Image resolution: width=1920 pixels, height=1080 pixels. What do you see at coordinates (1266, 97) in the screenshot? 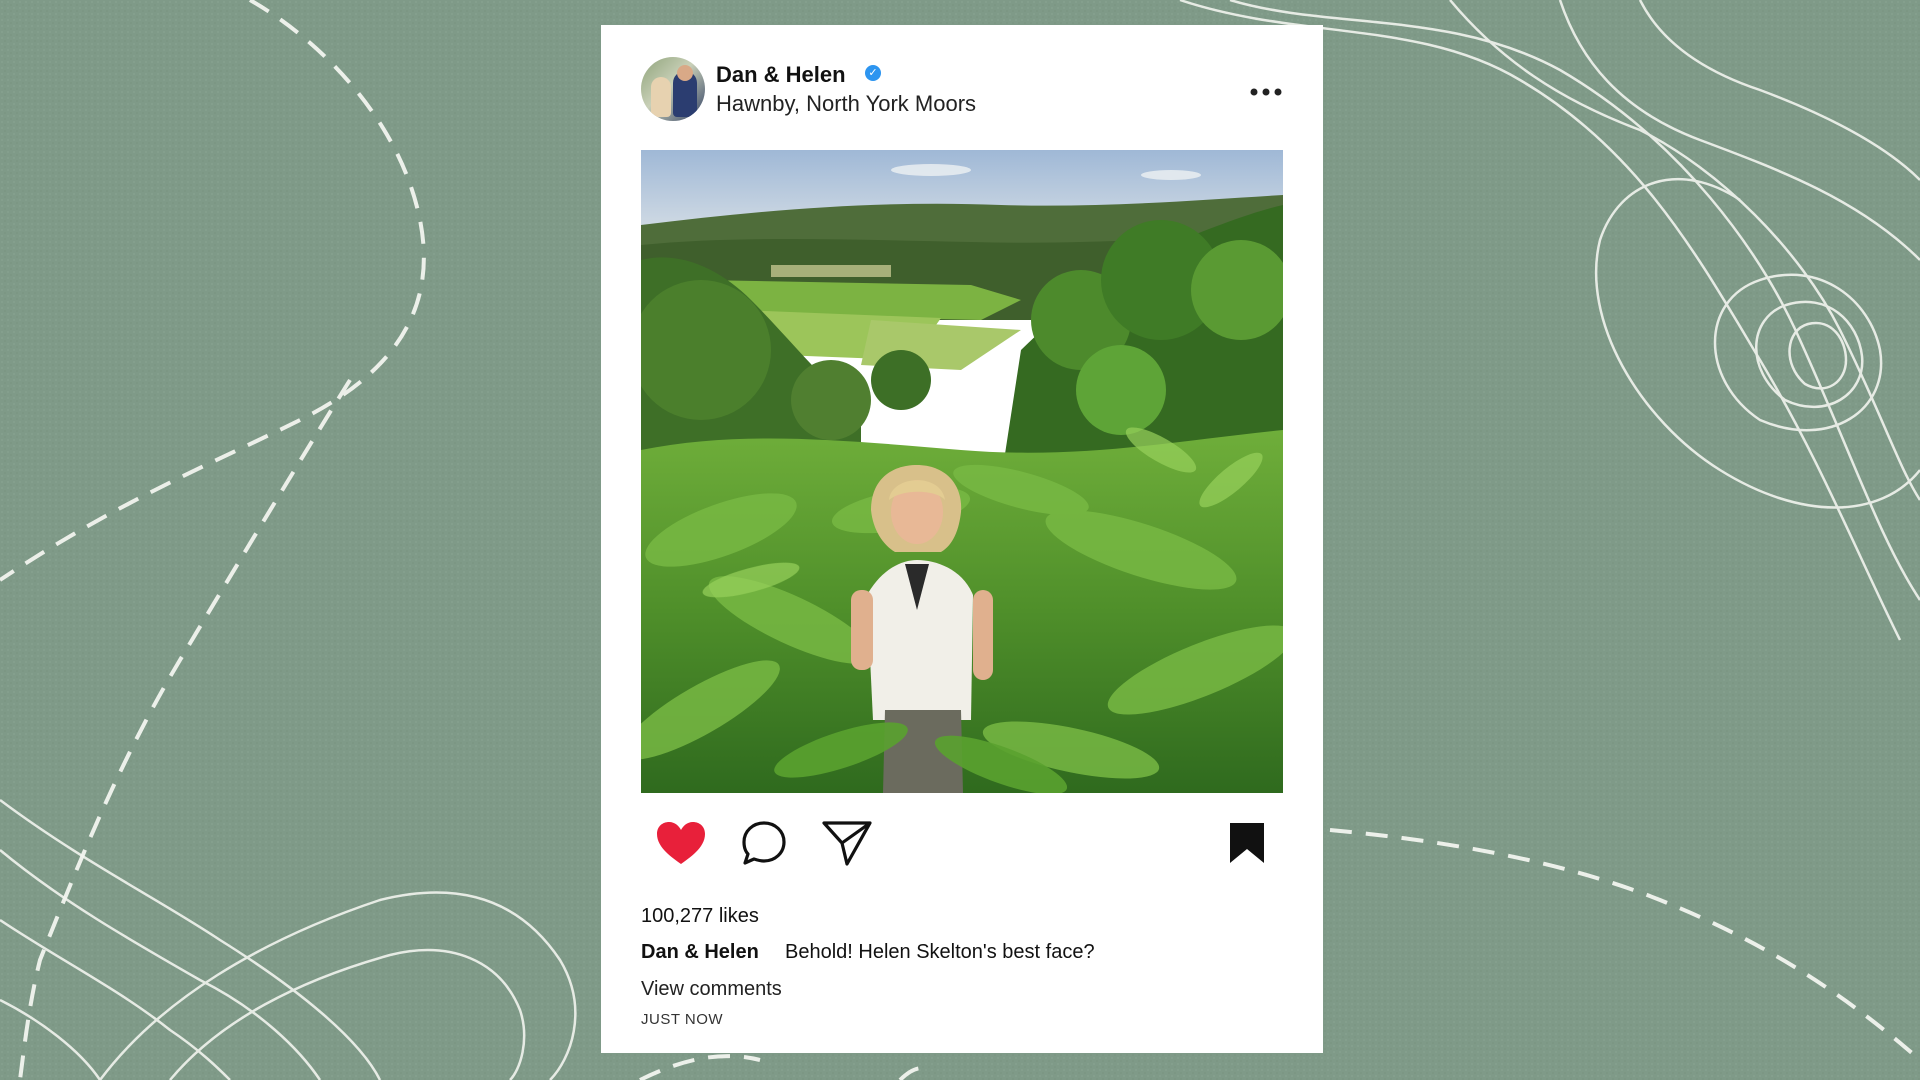
I see `more-options-icon` at bounding box center [1266, 97].